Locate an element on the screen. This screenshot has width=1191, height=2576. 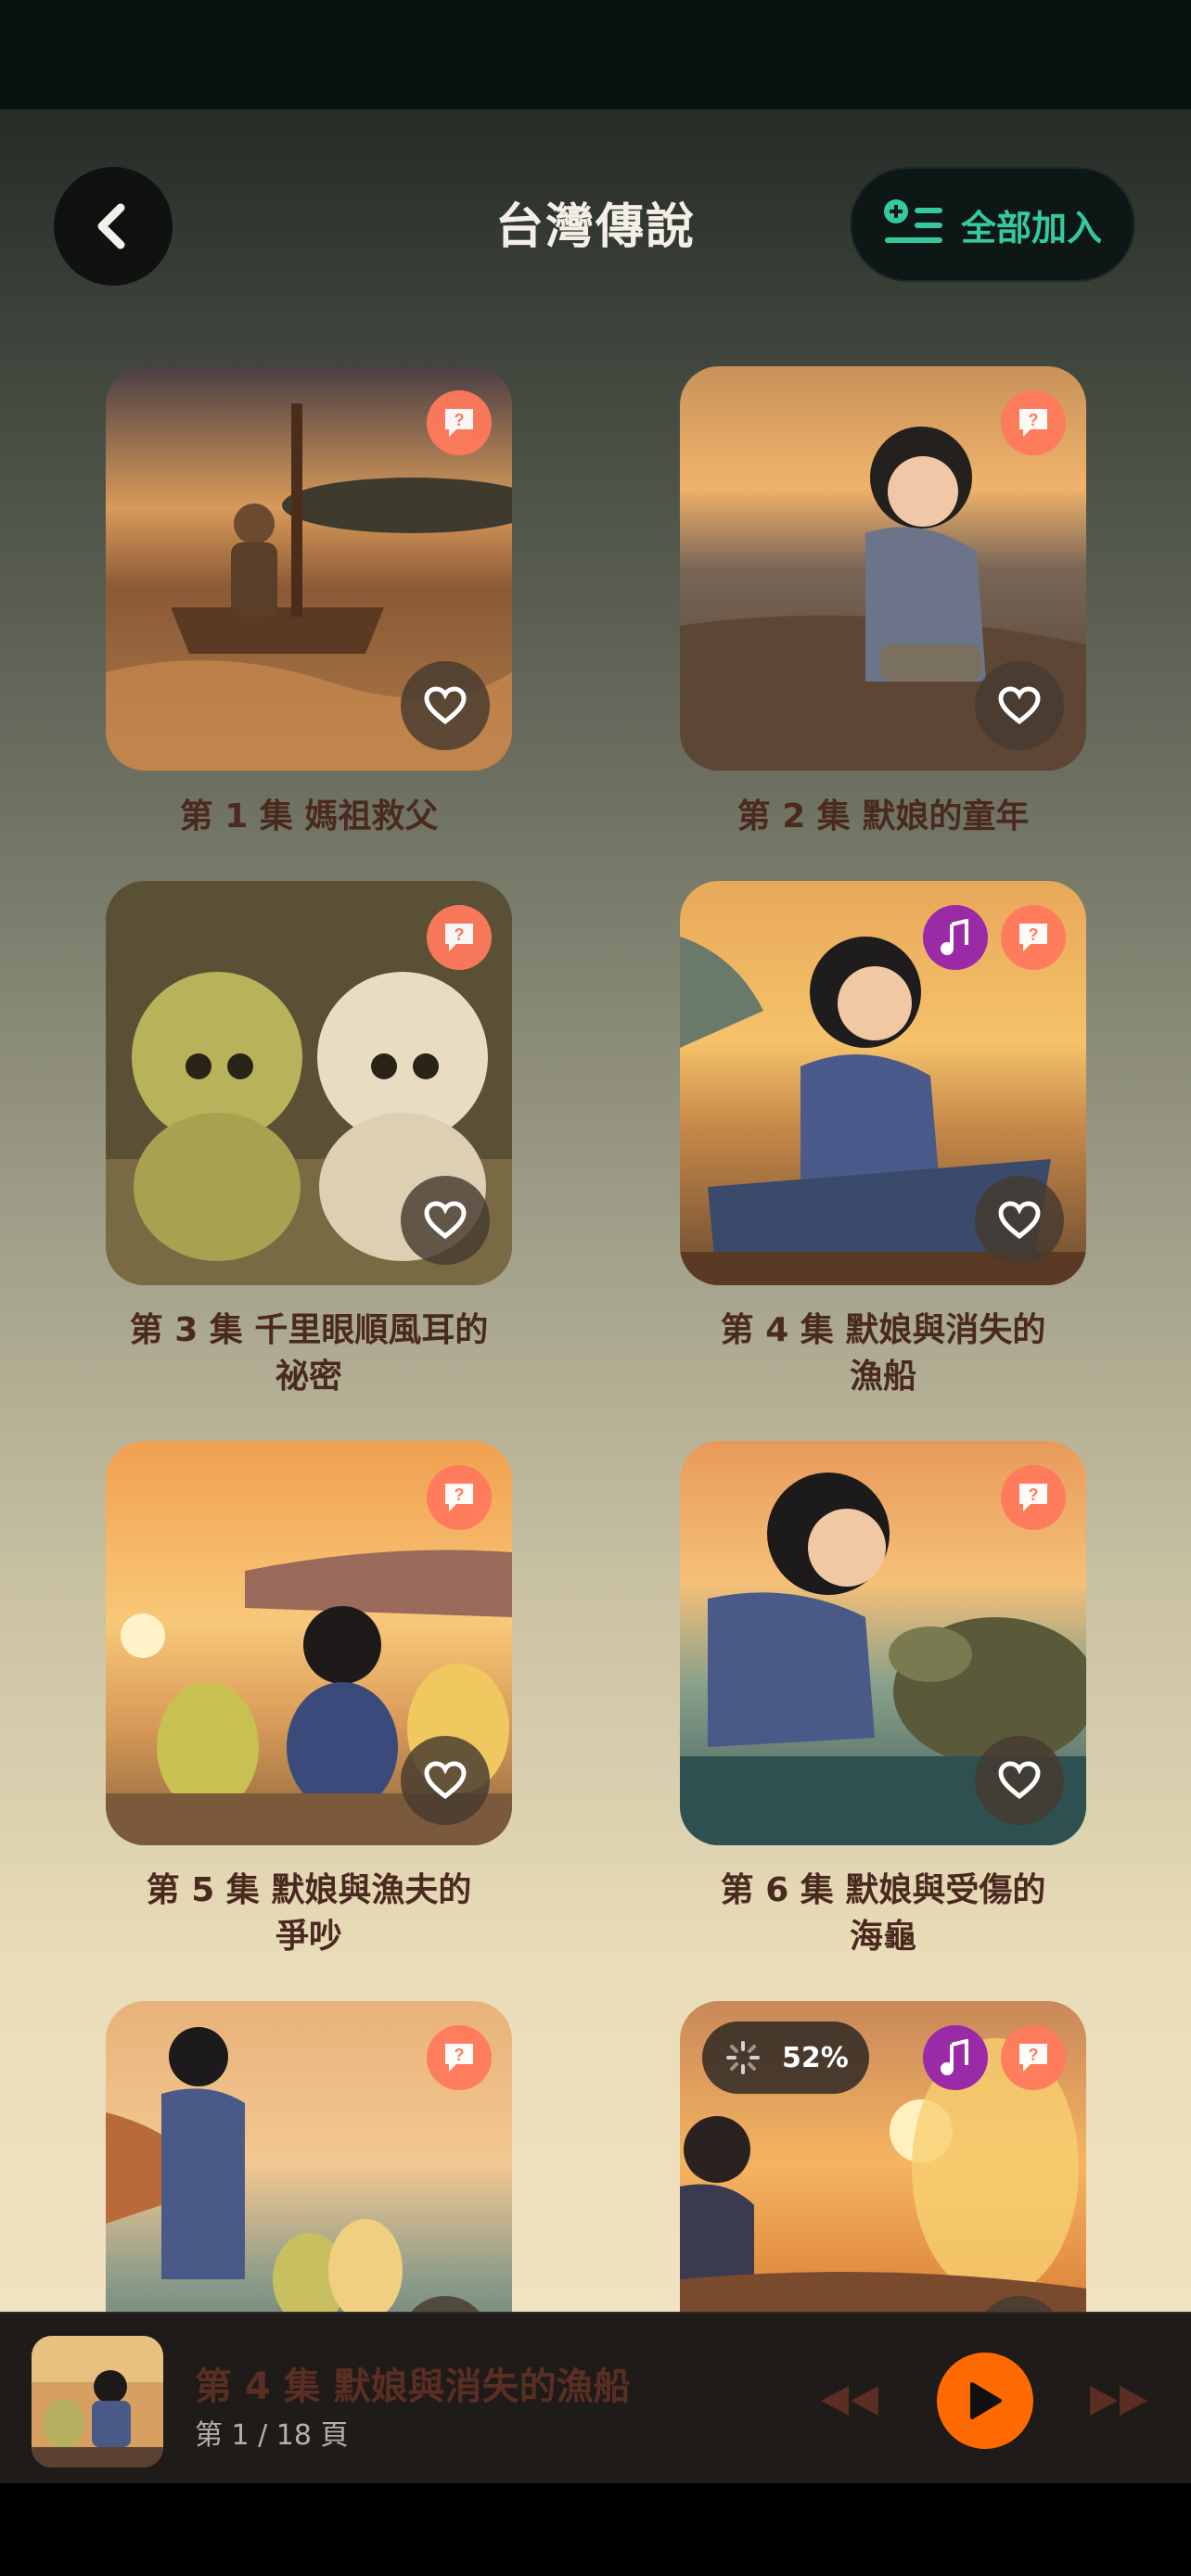
episode-card-4: ? is located at coordinates (883, 1083).